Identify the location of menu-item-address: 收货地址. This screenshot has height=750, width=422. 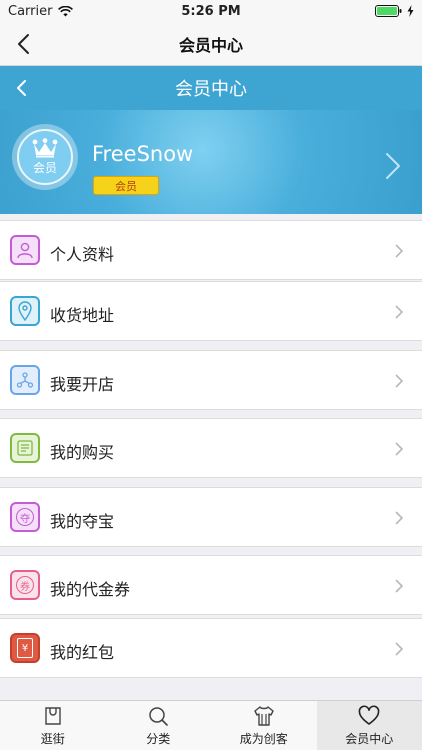
(211, 311).